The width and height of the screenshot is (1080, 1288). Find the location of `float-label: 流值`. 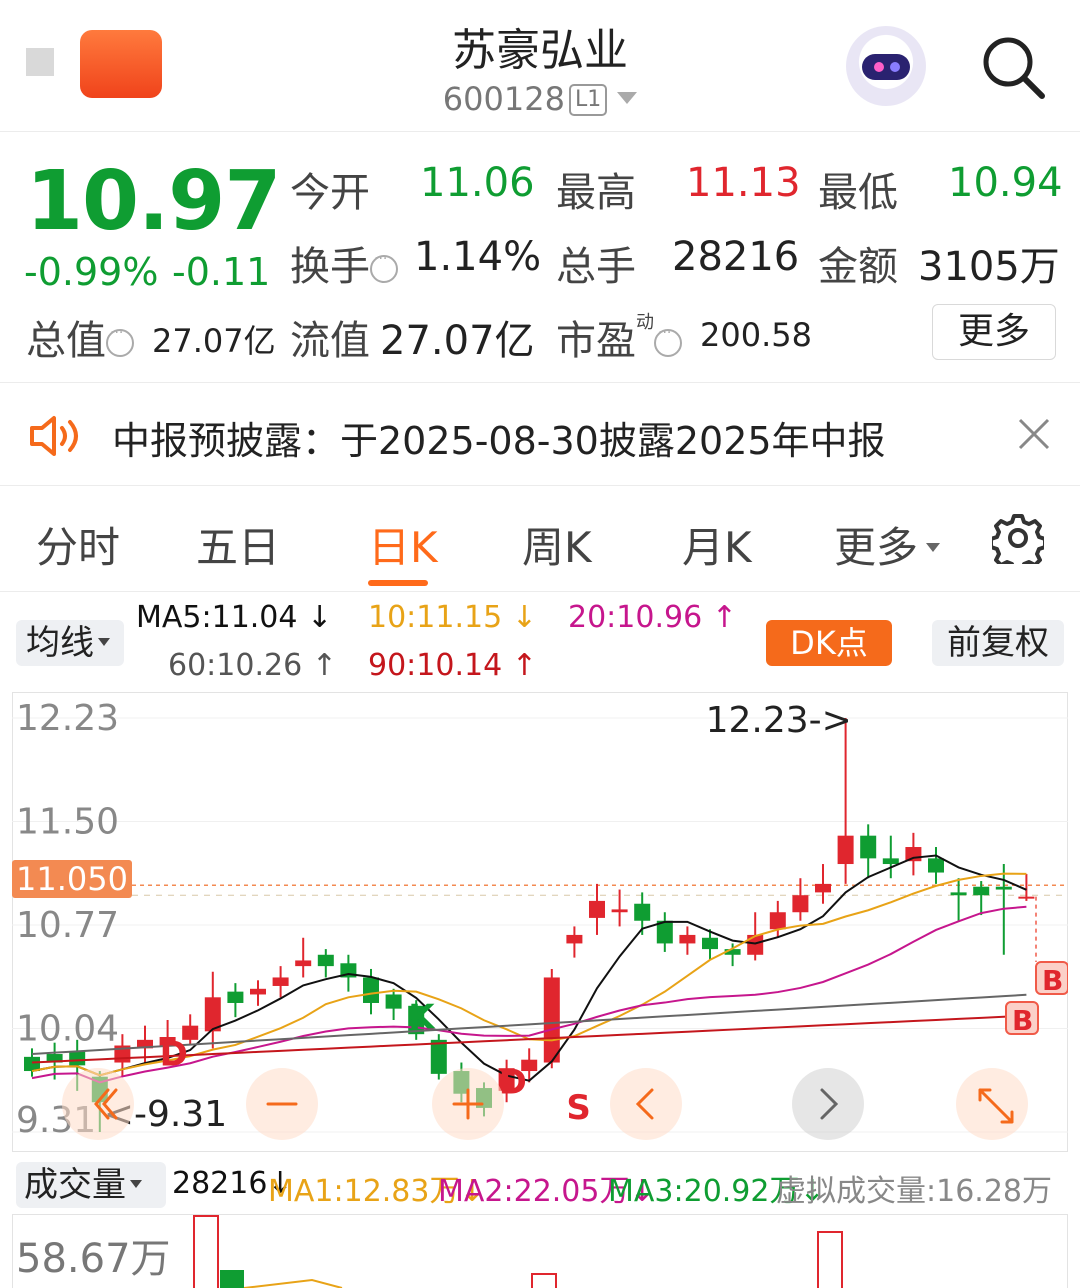

float-label: 流值 is located at coordinates (330, 341).